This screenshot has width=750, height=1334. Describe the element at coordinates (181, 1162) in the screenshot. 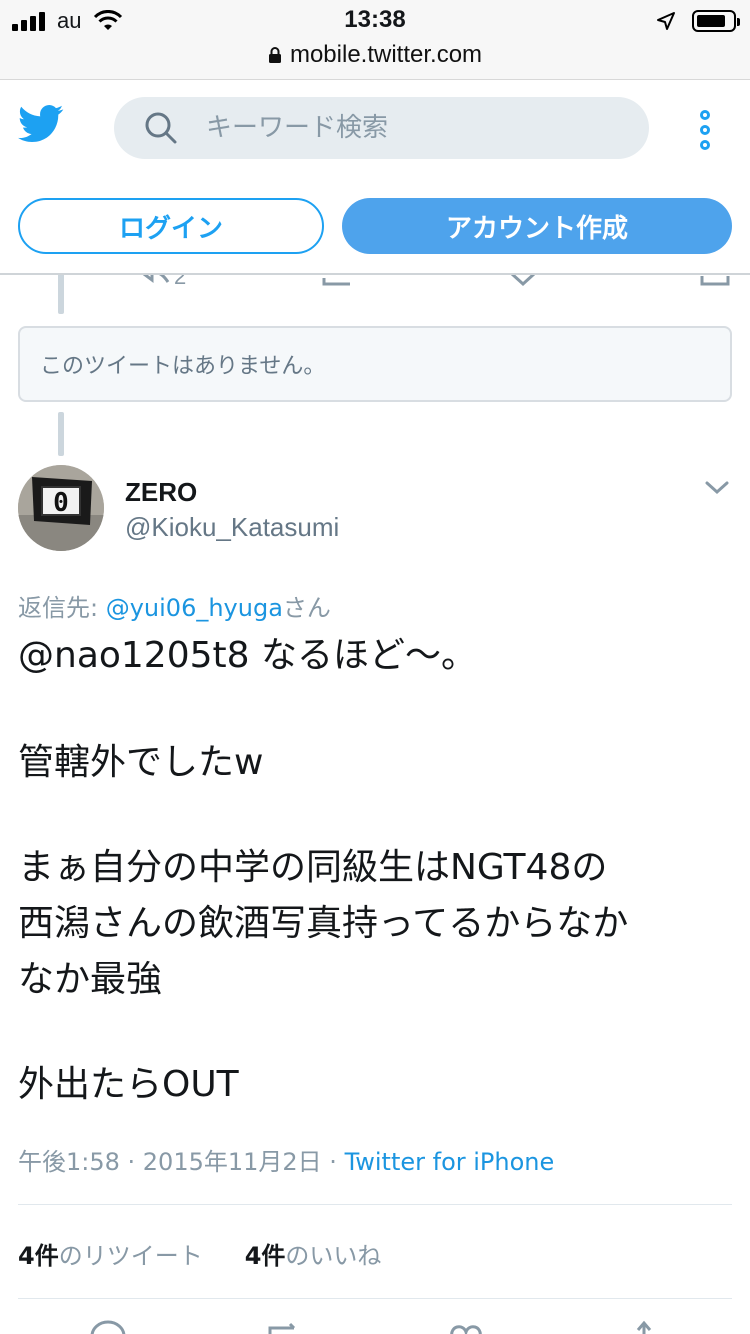

I see `tweet-timestamp: 午後1:58 · 2015年11月2日 ·` at that location.